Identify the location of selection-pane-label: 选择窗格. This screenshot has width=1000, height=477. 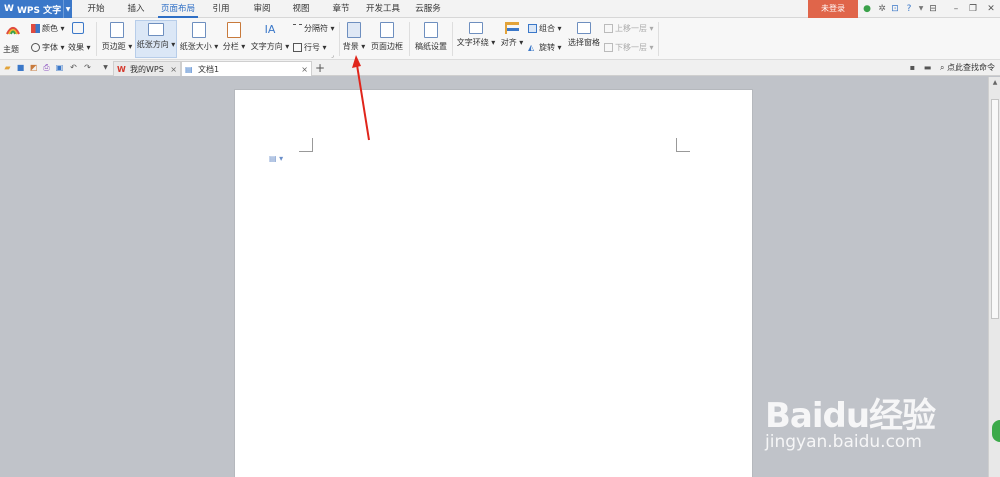
(584, 42).